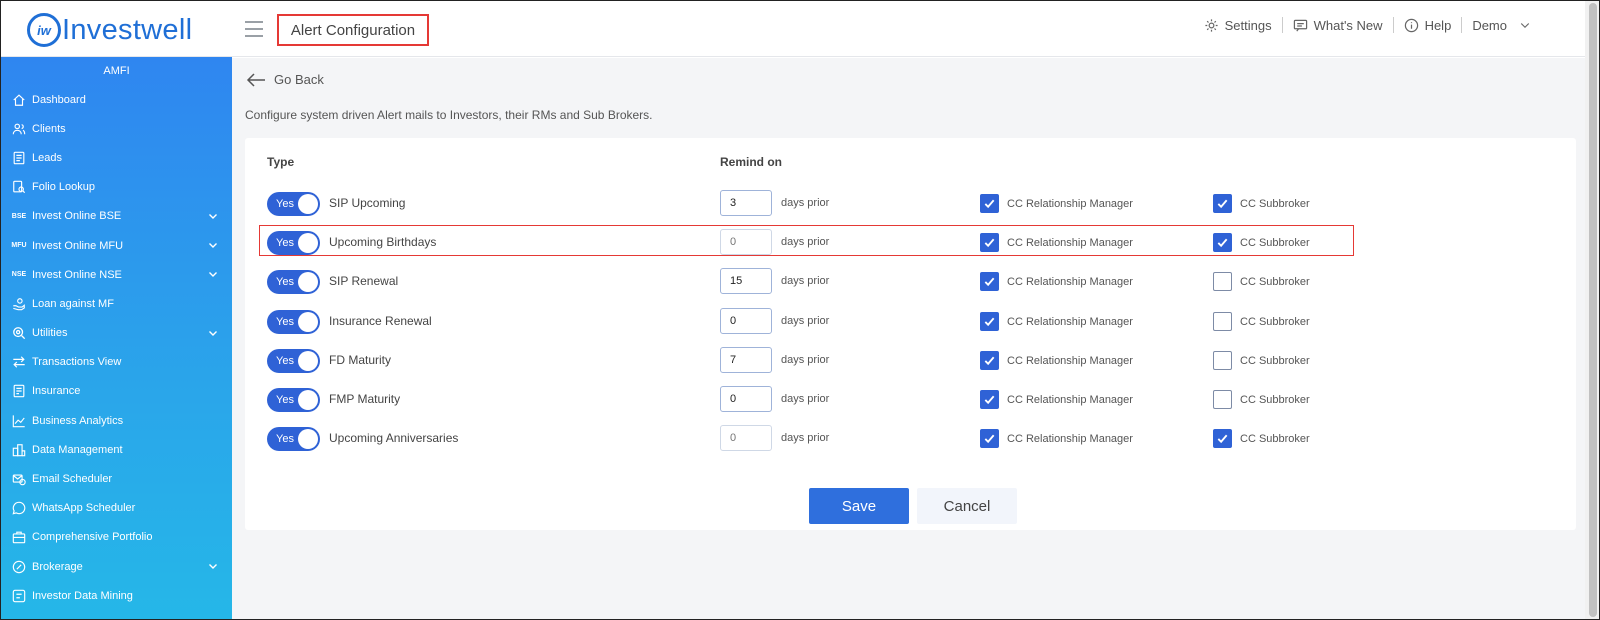  I want to click on page-scrollbar, so click(1592, 310).